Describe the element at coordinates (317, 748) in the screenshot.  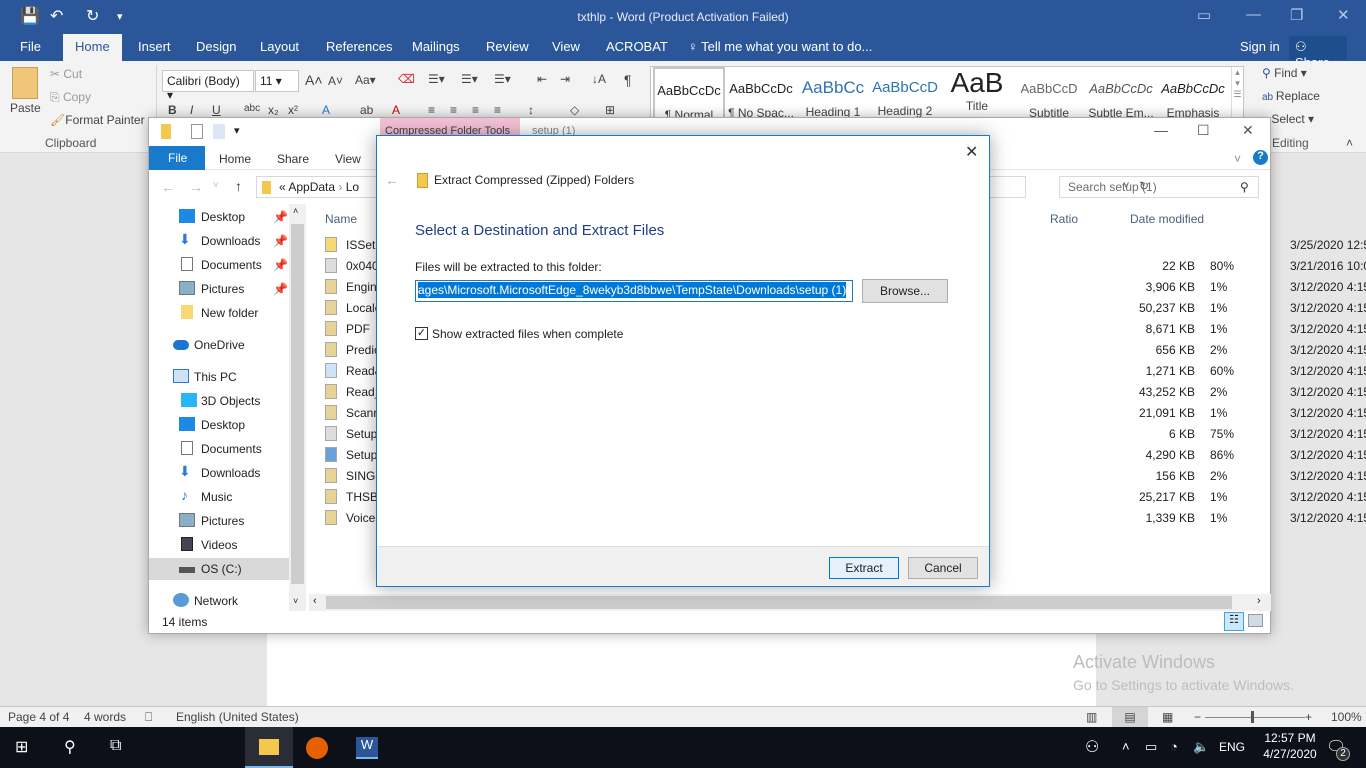
I see `firefox-icon` at that location.